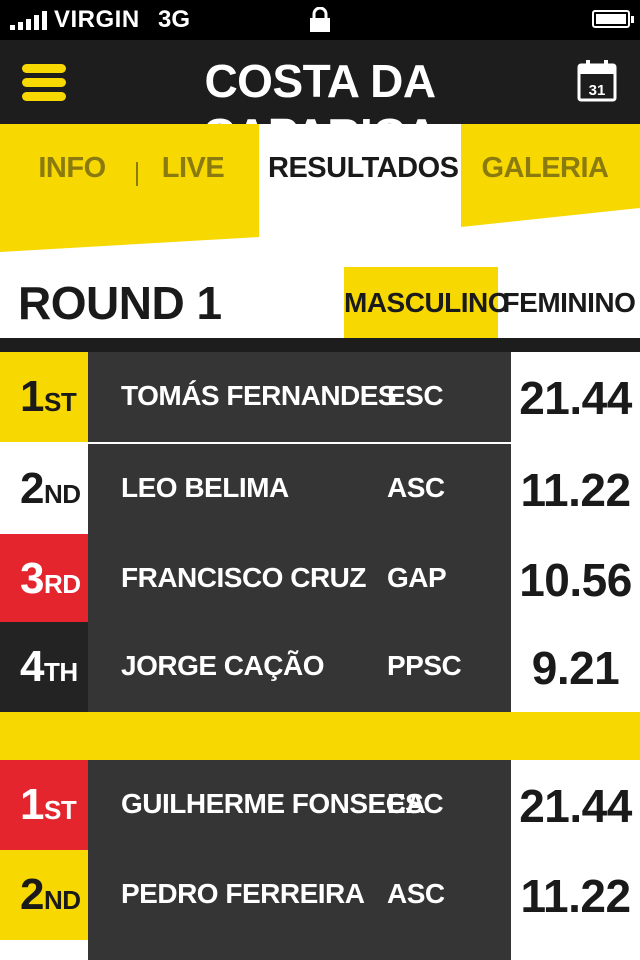 The width and height of the screenshot is (640, 960). What do you see at coordinates (424, 665) in the screenshot?
I see `club-code: PPSC` at bounding box center [424, 665].